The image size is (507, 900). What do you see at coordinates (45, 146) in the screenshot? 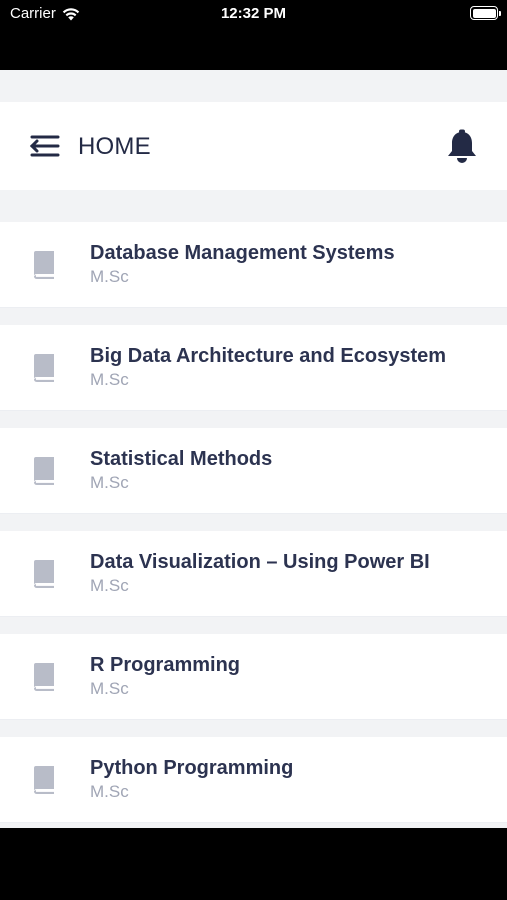
I see `menu-collapse-icon` at bounding box center [45, 146].